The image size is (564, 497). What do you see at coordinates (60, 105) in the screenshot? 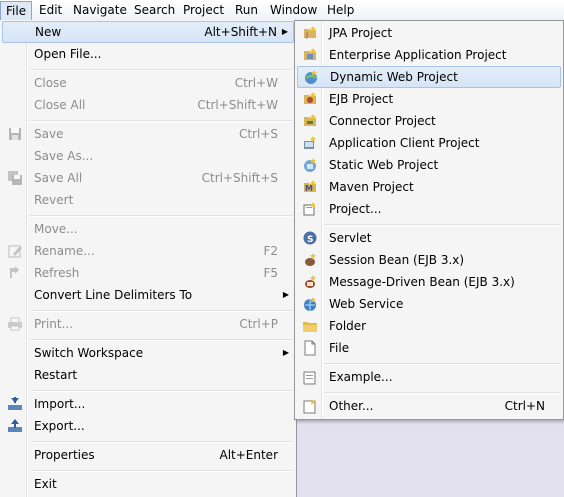
I see `menu-item-label: Close All` at bounding box center [60, 105].